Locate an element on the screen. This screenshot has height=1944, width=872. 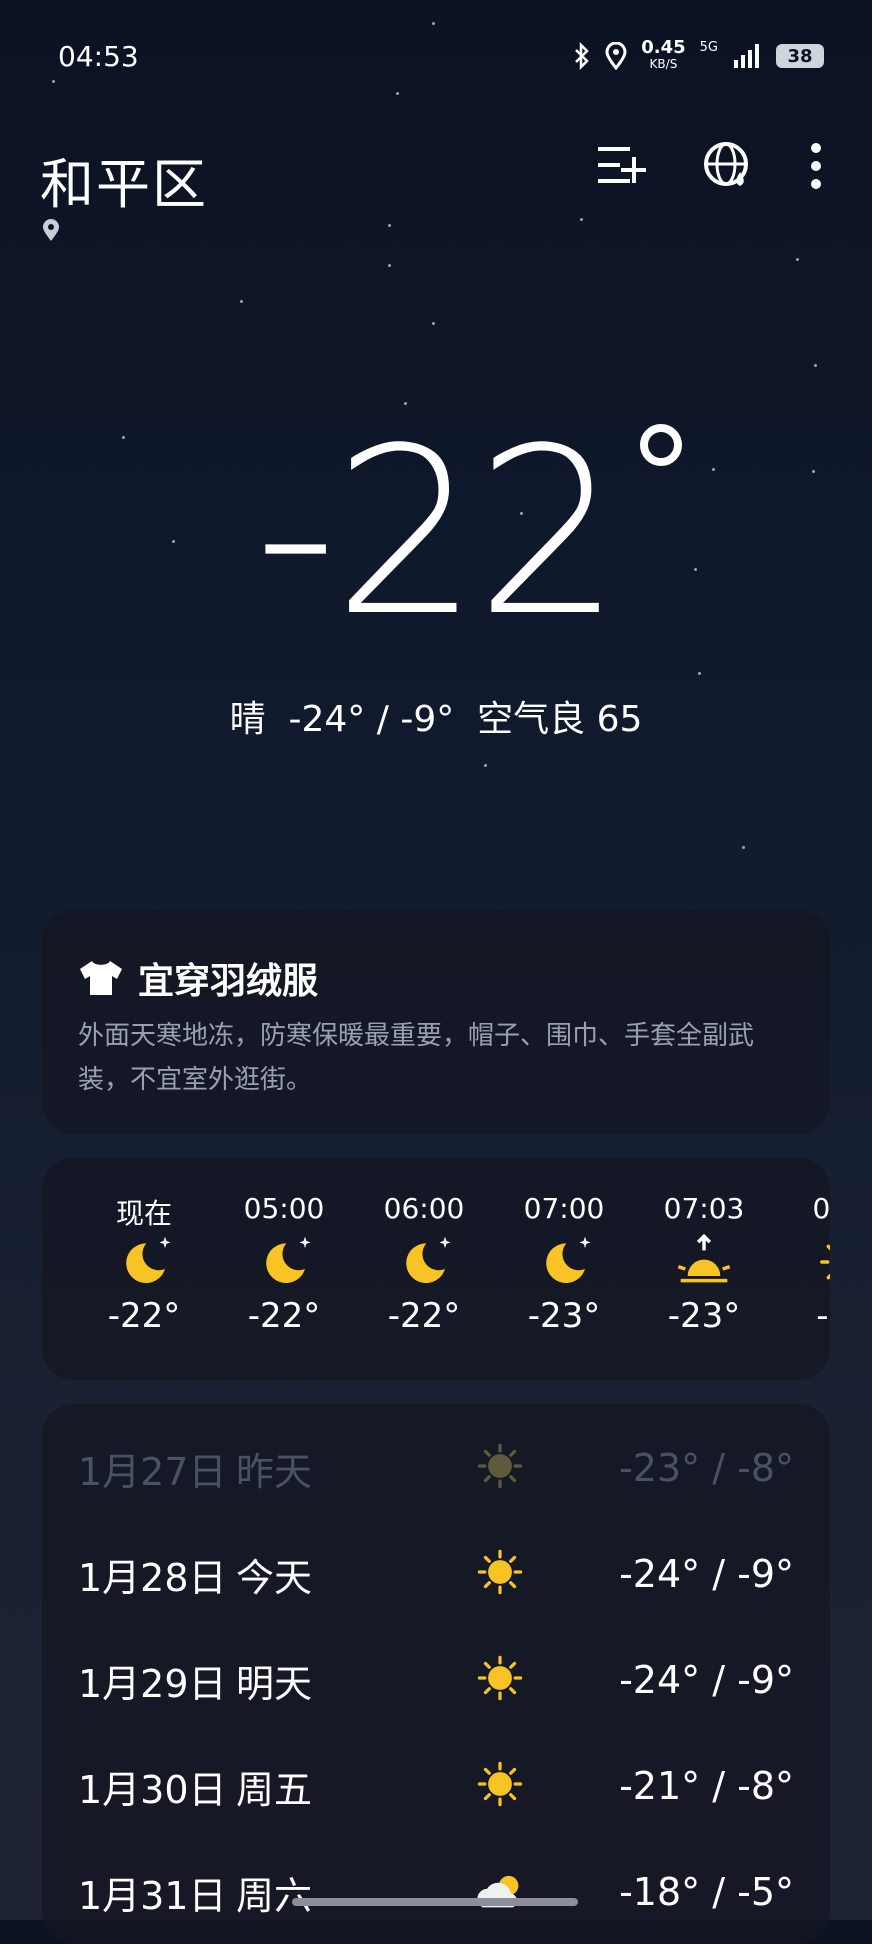
hour-time: 07:03 is located at coordinates (704, 1208).